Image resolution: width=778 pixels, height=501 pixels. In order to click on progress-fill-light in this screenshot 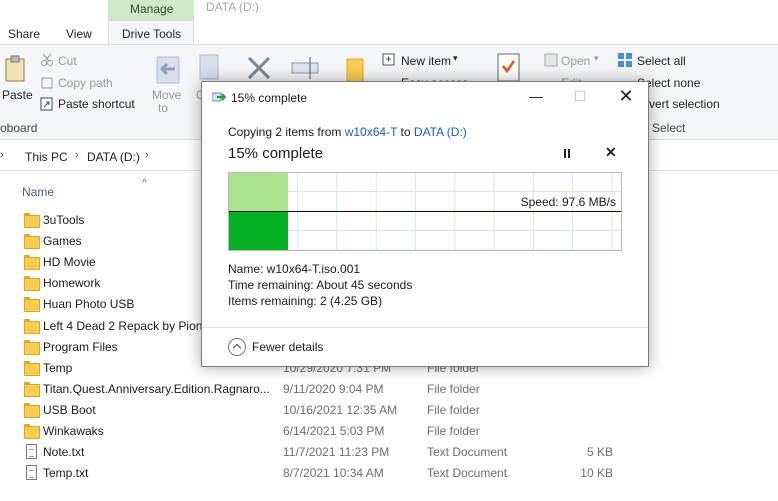, I will do `click(258, 192)`.